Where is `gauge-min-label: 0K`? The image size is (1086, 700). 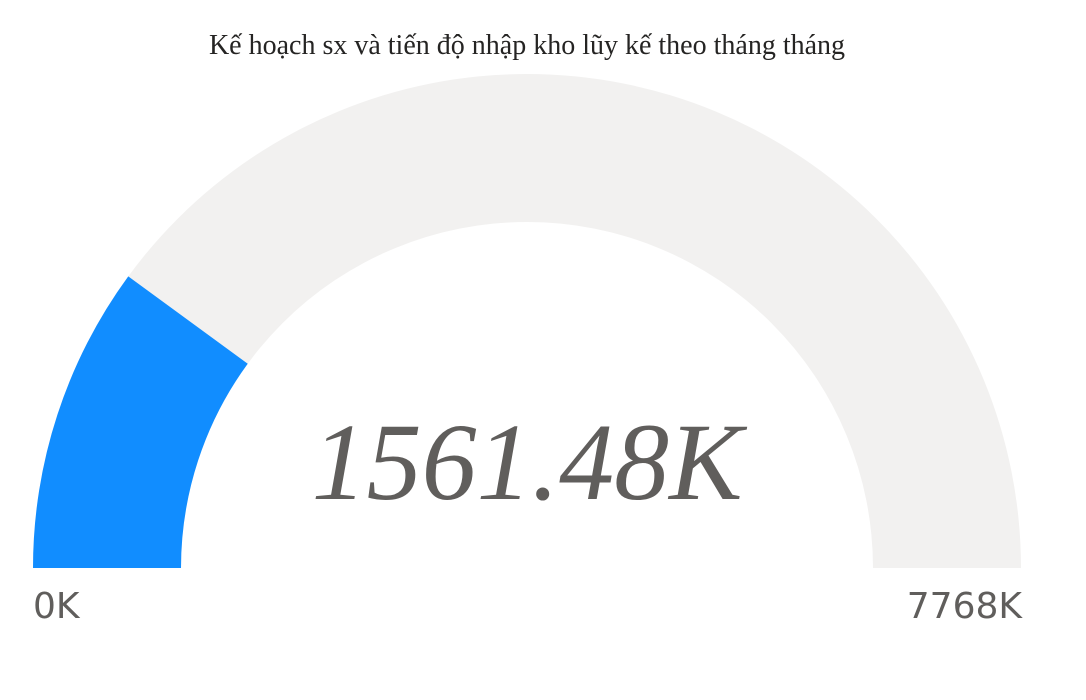
gauge-min-label: 0K is located at coordinates (56, 606).